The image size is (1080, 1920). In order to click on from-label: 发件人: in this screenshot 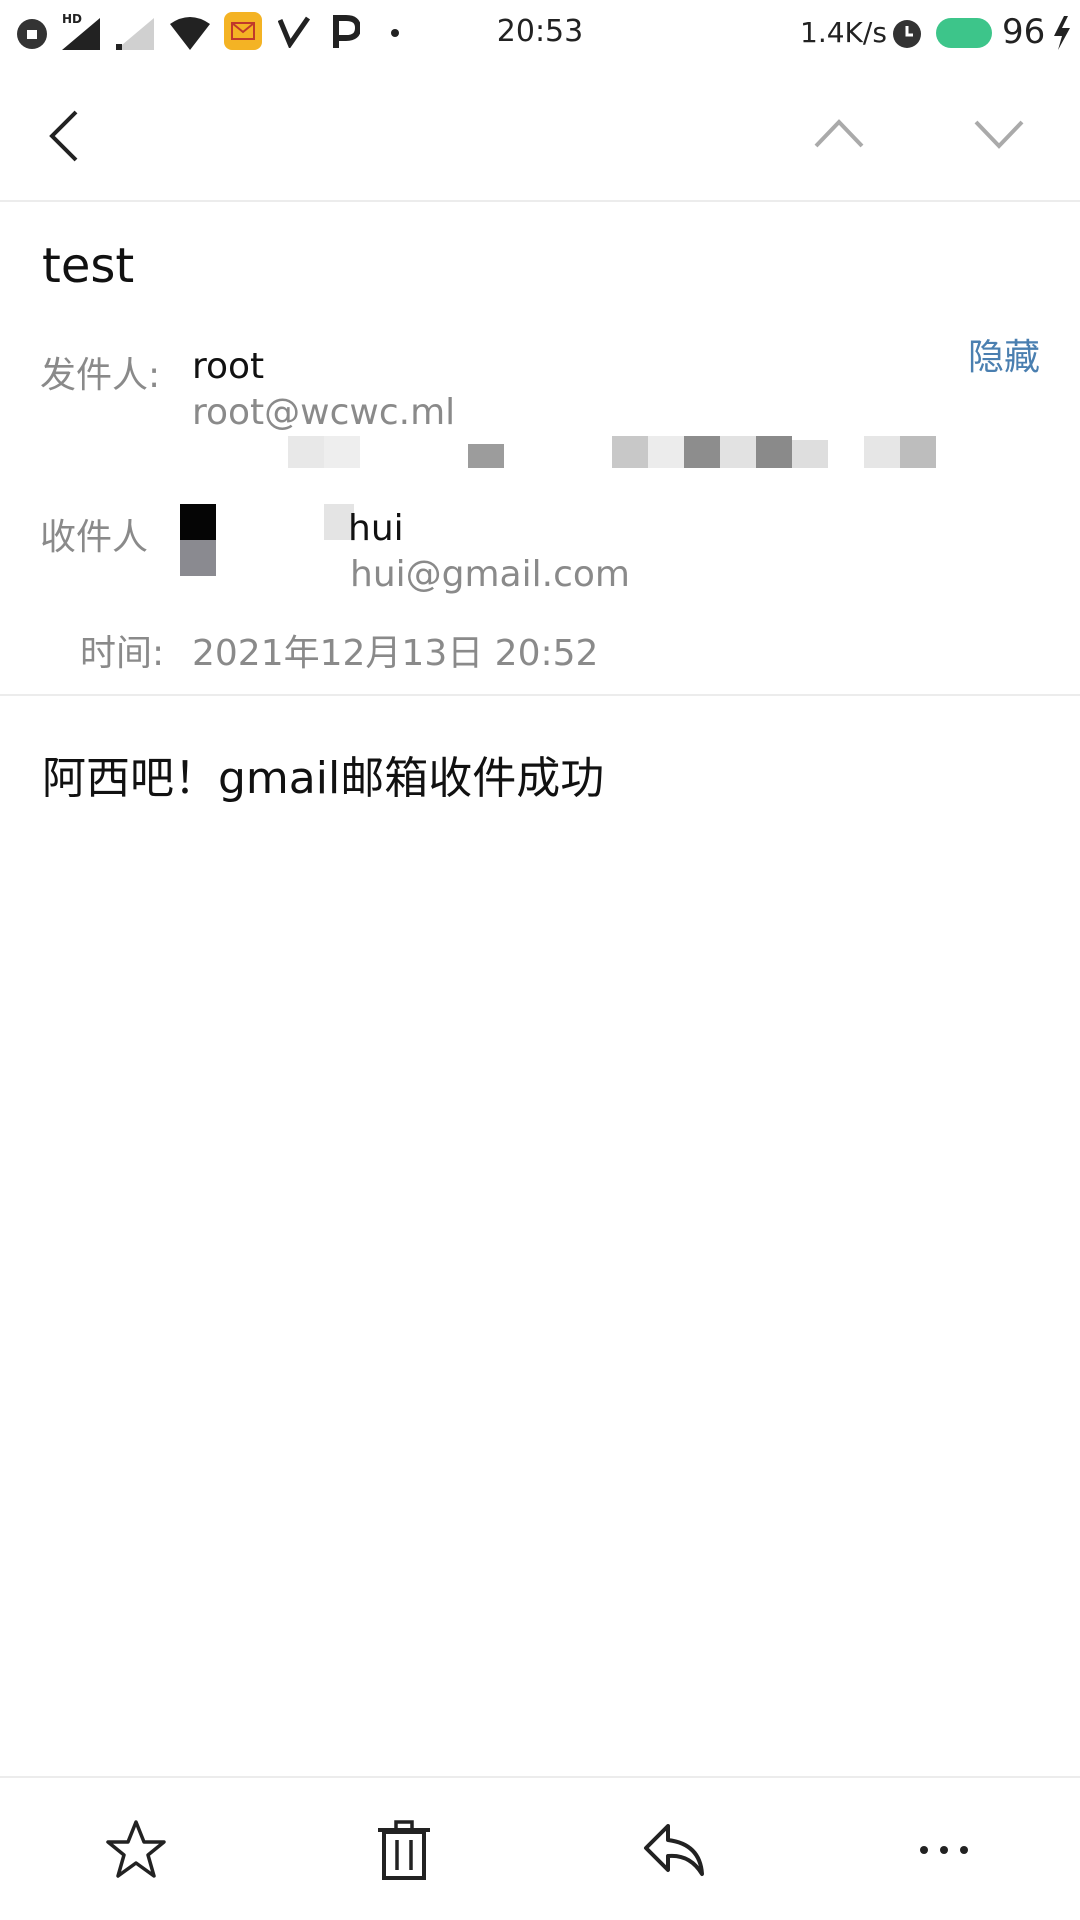, I will do `click(100, 375)`.